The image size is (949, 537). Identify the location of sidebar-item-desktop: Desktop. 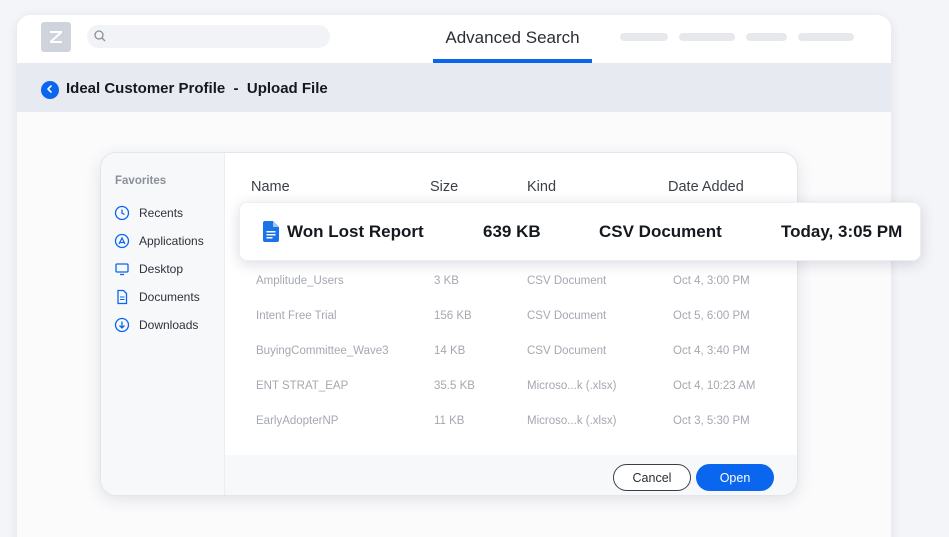
(148, 269).